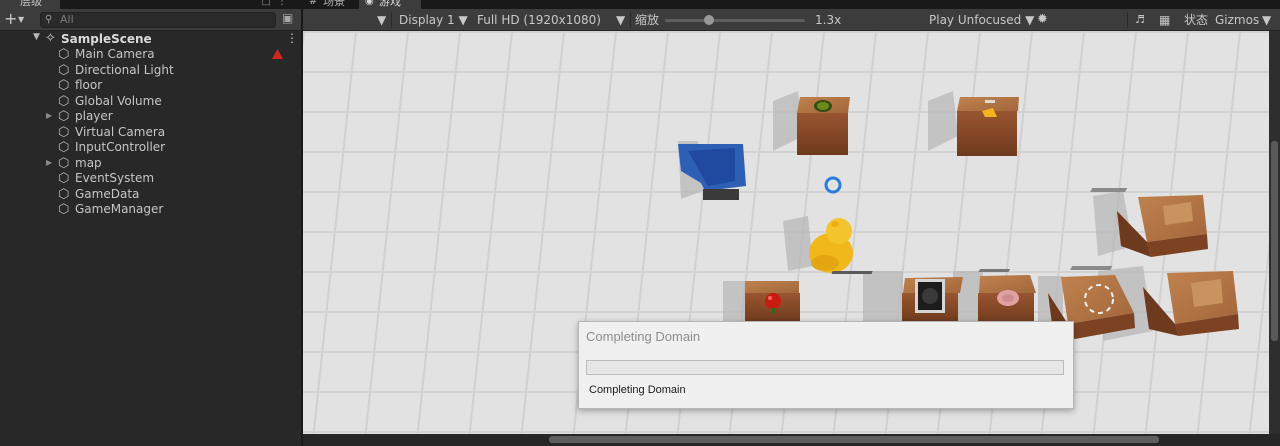 The width and height of the screenshot is (1280, 446). What do you see at coordinates (88, 162) in the screenshot?
I see `hierarchy-item-label: map` at bounding box center [88, 162].